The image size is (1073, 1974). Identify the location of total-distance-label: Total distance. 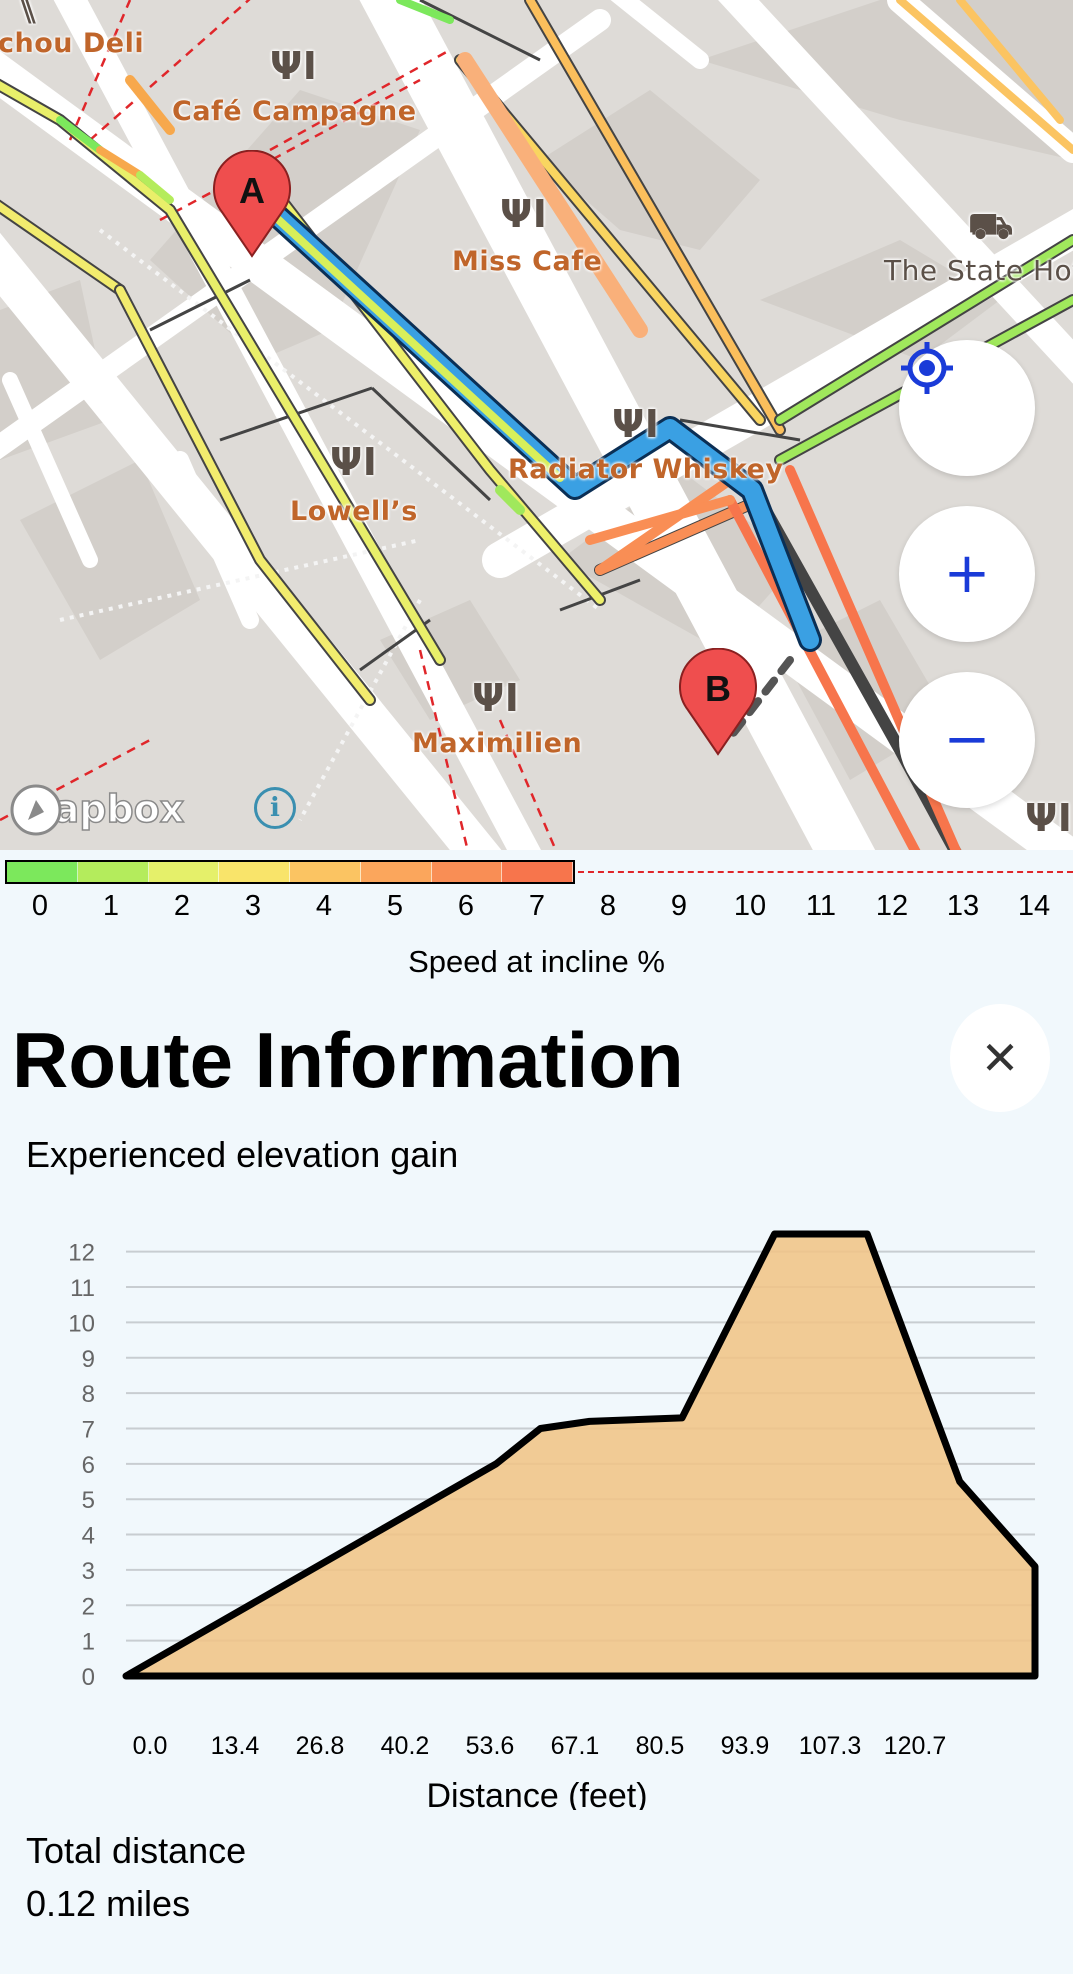
(136, 1850).